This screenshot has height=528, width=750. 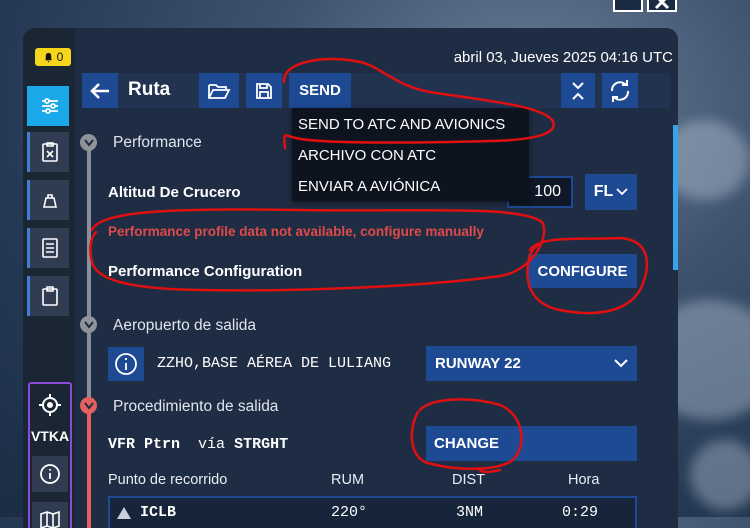 I want to click on checklist-icon, so click(x=49, y=152).